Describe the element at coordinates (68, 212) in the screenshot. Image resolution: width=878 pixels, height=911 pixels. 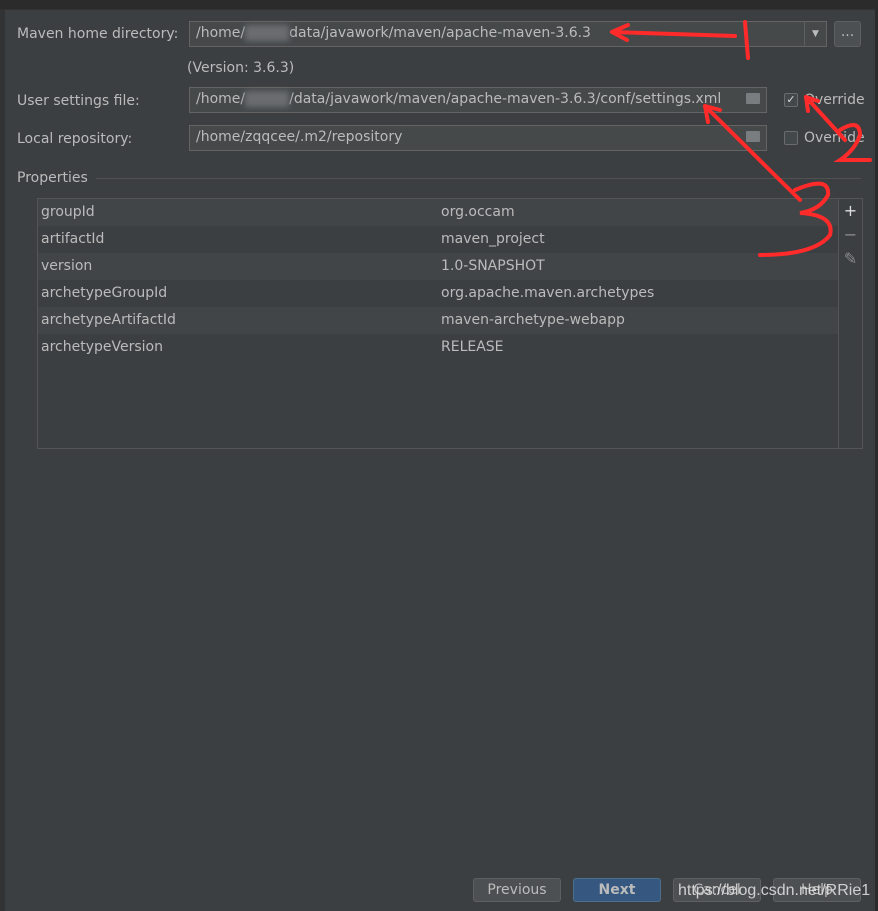
I see `property-key: groupId` at that location.